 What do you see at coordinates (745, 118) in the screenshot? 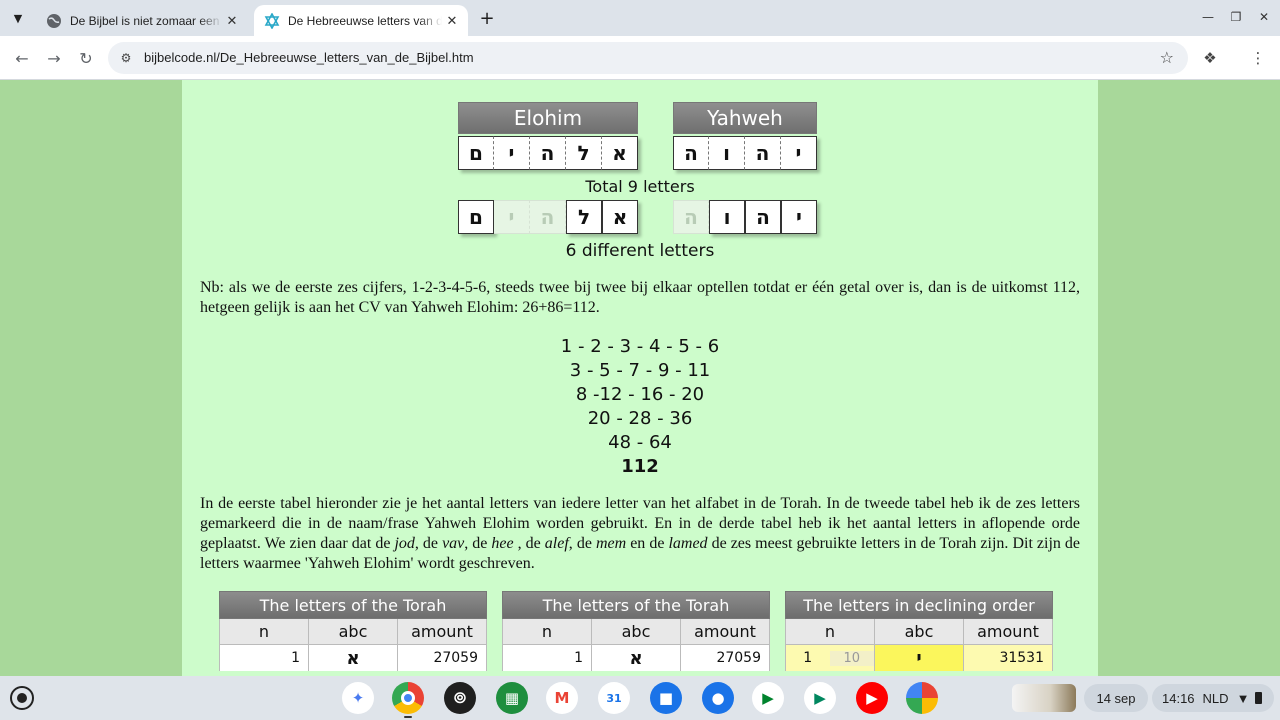
I see `yahweh-header: Yahweh` at bounding box center [745, 118].